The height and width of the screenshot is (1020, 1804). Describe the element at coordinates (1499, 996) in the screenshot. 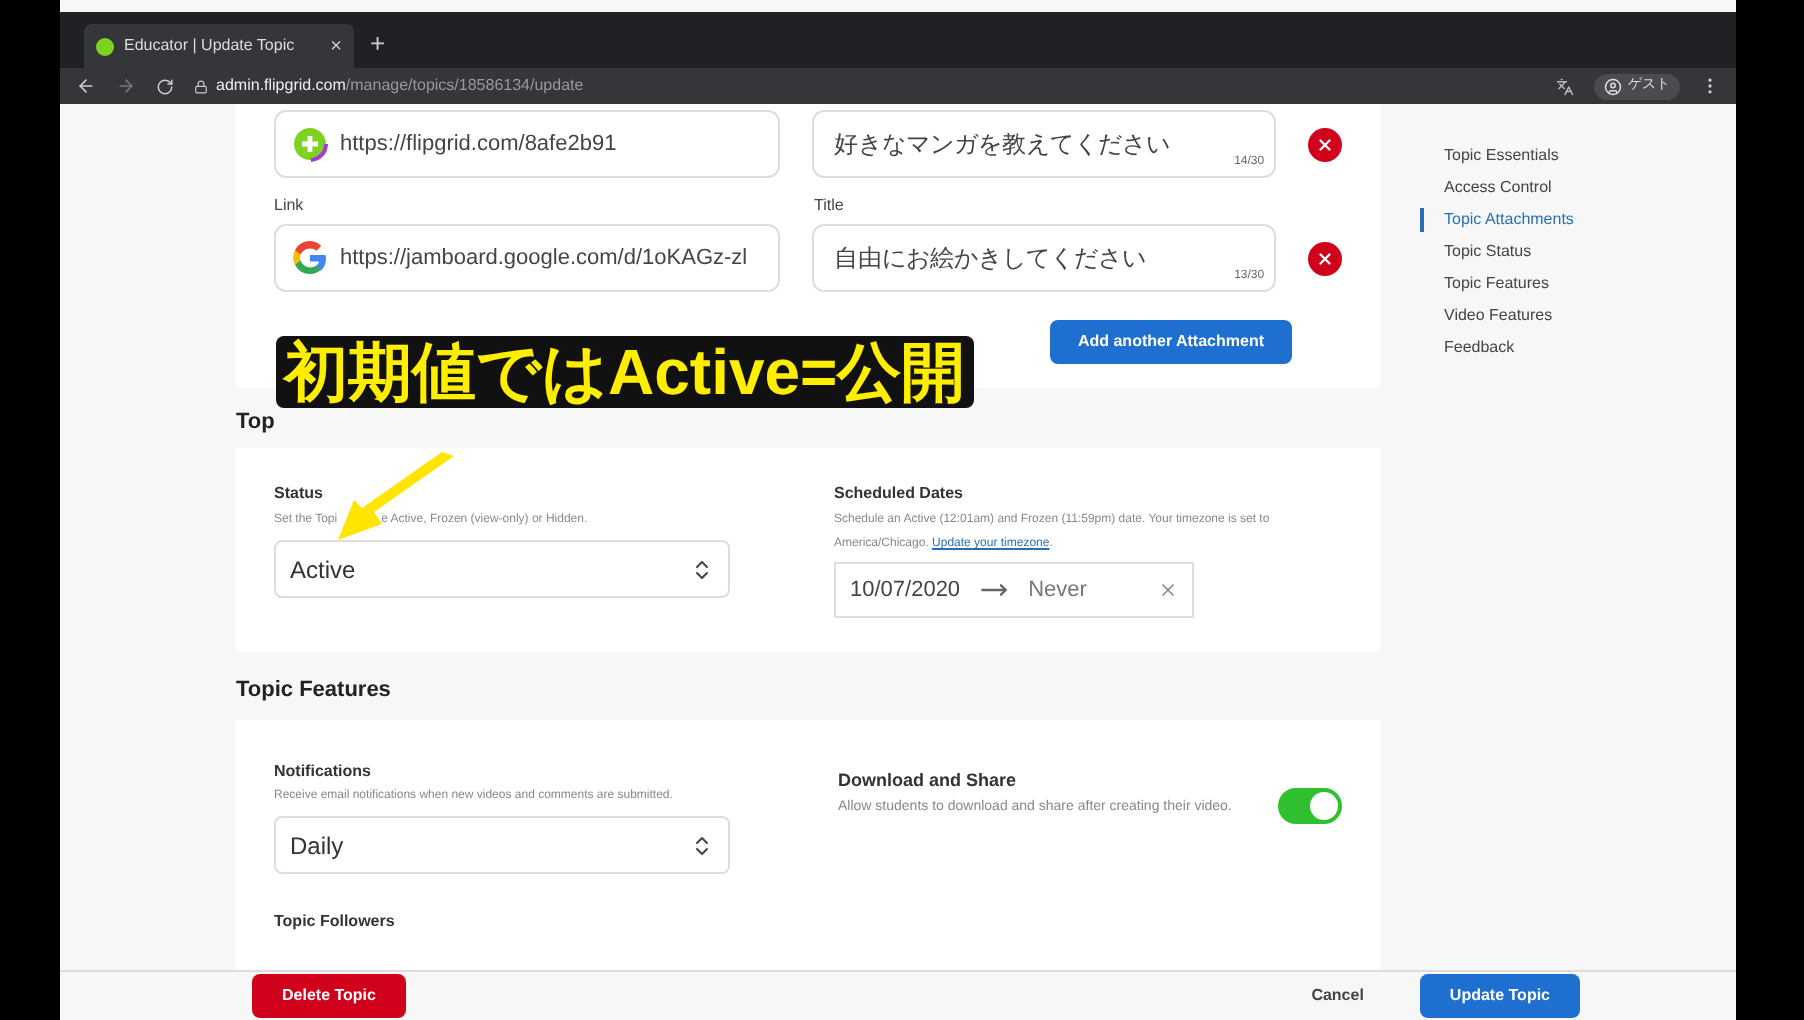

I see `update-topic-button: Update Topic` at that location.